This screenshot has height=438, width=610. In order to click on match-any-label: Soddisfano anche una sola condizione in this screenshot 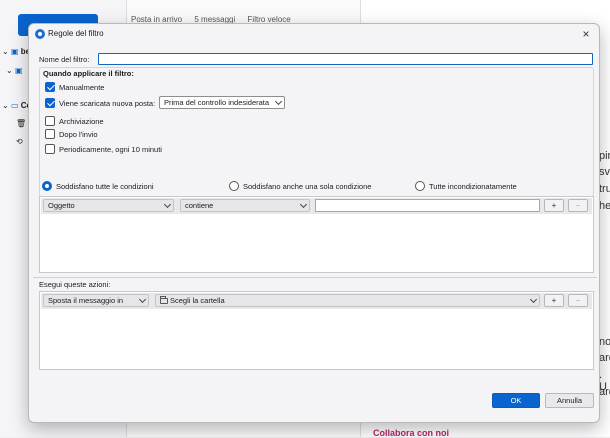, I will do `click(307, 186)`.